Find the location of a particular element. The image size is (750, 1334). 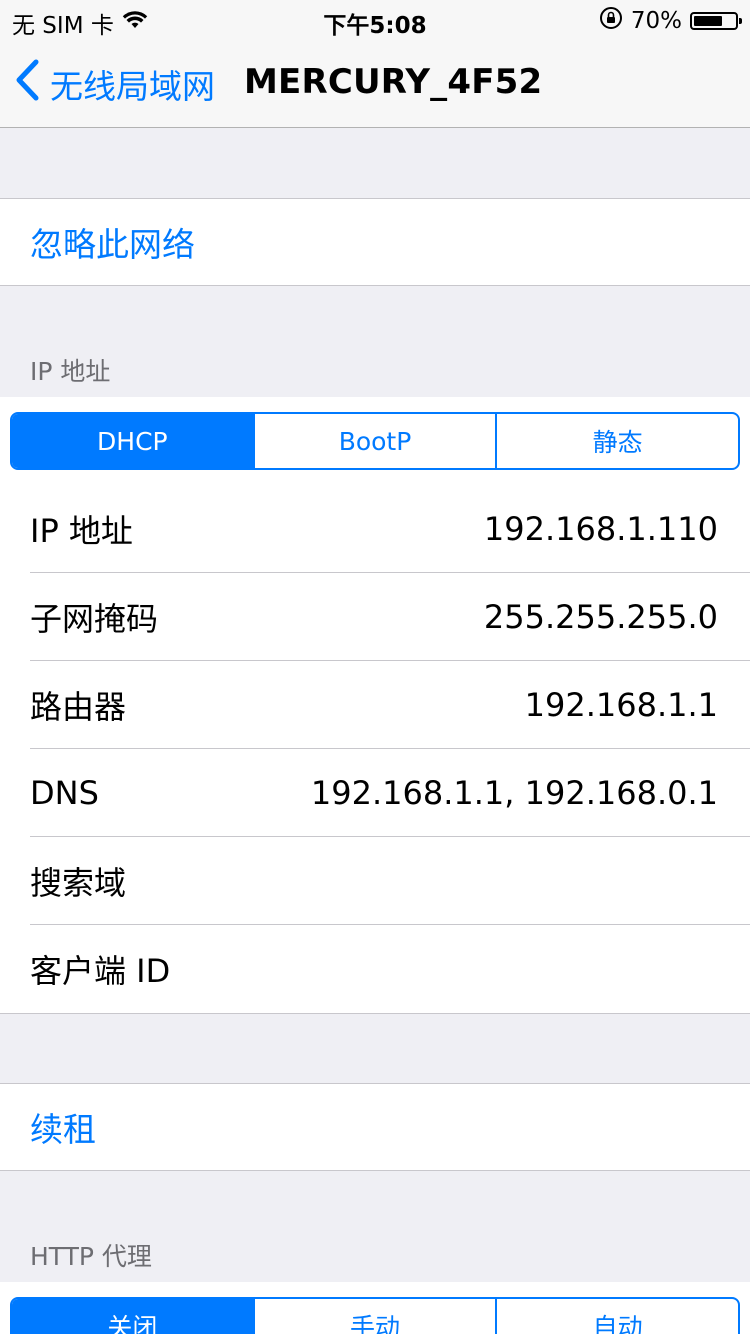

renew-lease-group: 续租 is located at coordinates (375, 1127).